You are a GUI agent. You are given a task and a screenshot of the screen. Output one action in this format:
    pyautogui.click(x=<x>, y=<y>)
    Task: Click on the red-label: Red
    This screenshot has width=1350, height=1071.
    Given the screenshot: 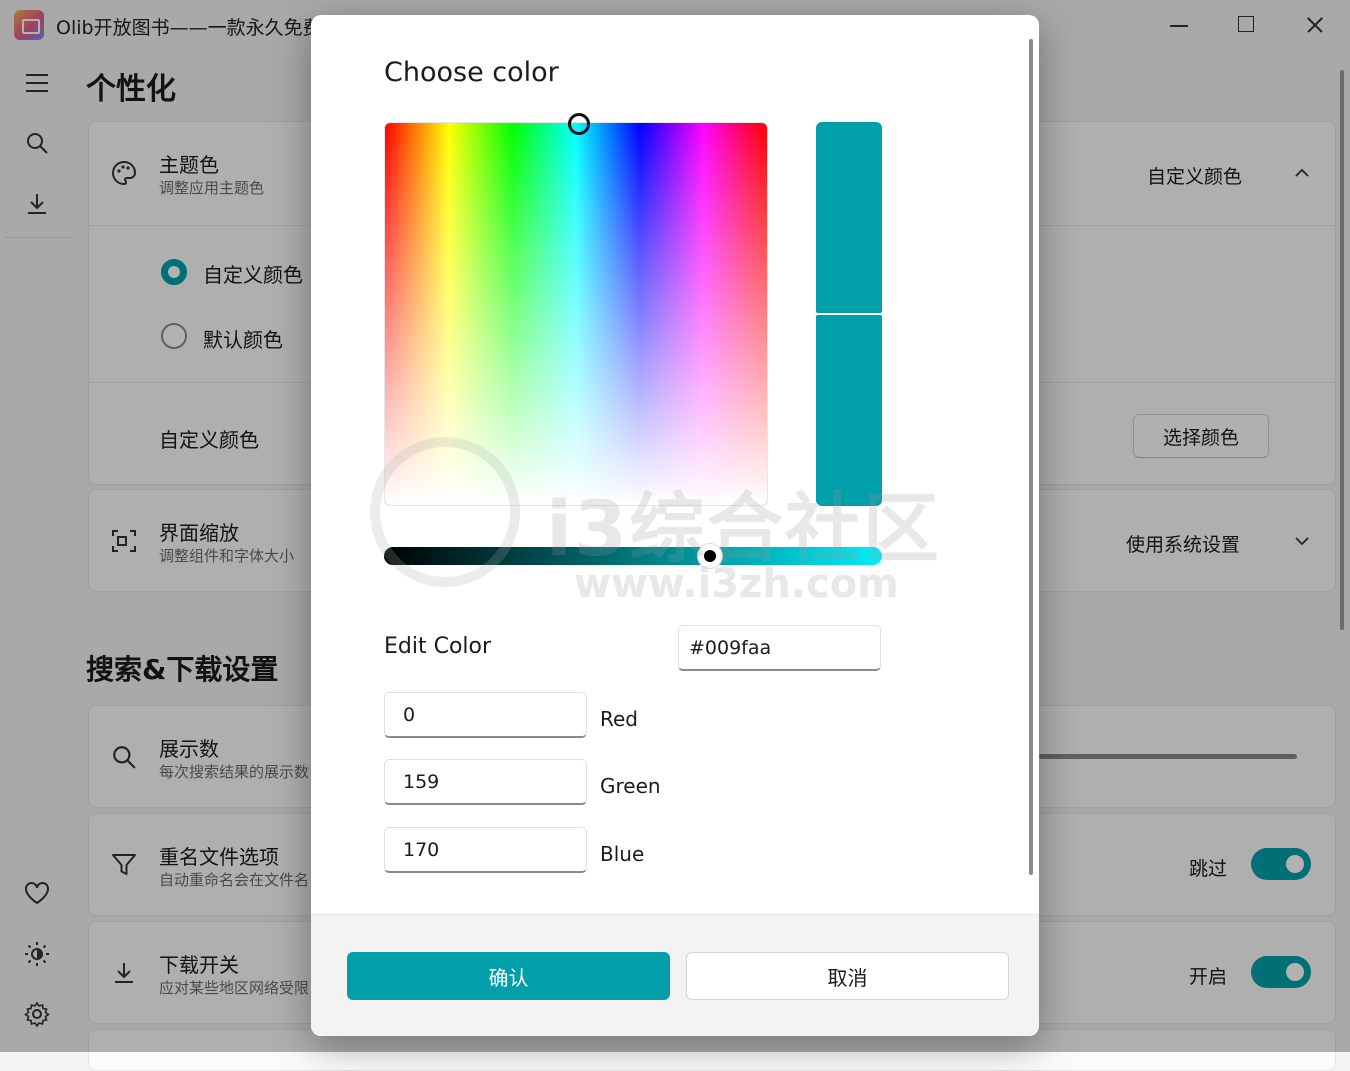 What is the action you would take?
    pyautogui.click(x=619, y=719)
    